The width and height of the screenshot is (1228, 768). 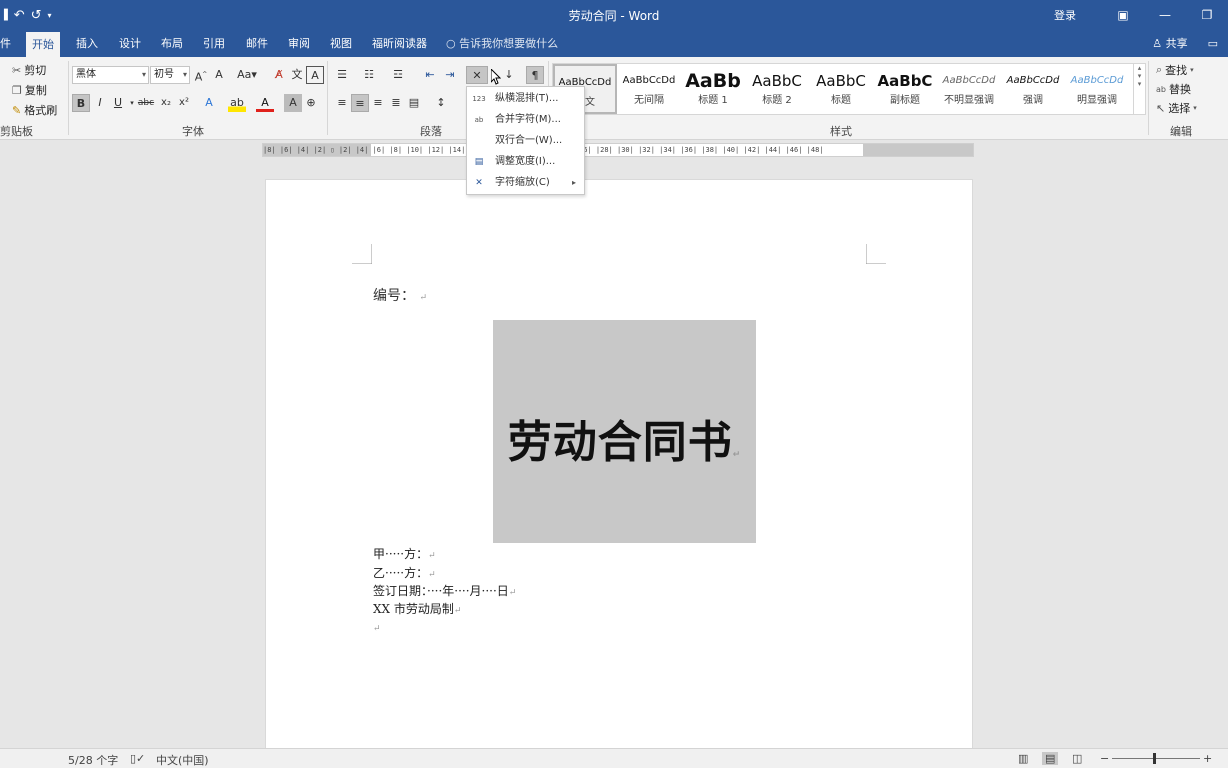 I want to click on group-separator, so click(x=1148, y=98).